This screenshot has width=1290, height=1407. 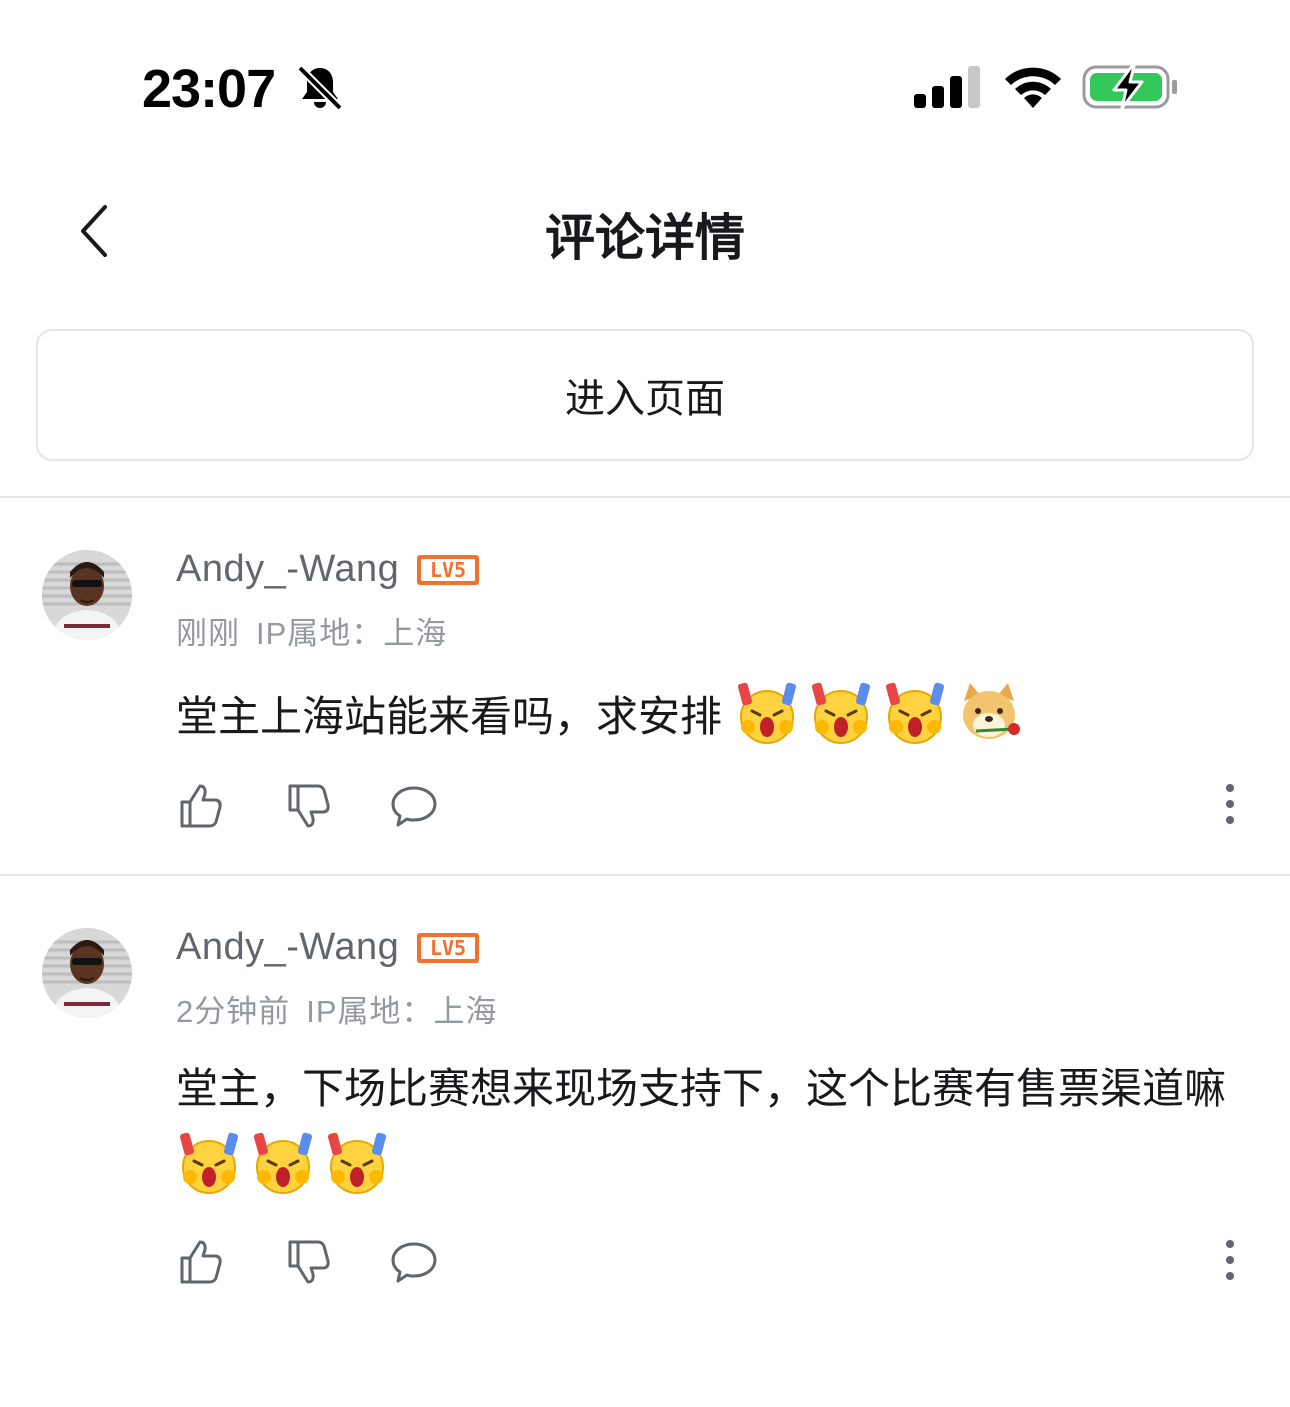 What do you see at coordinates (645, 395) in the screenshot?
I see `enter-page-button: 进入页面` at bounding box center [645, 395].